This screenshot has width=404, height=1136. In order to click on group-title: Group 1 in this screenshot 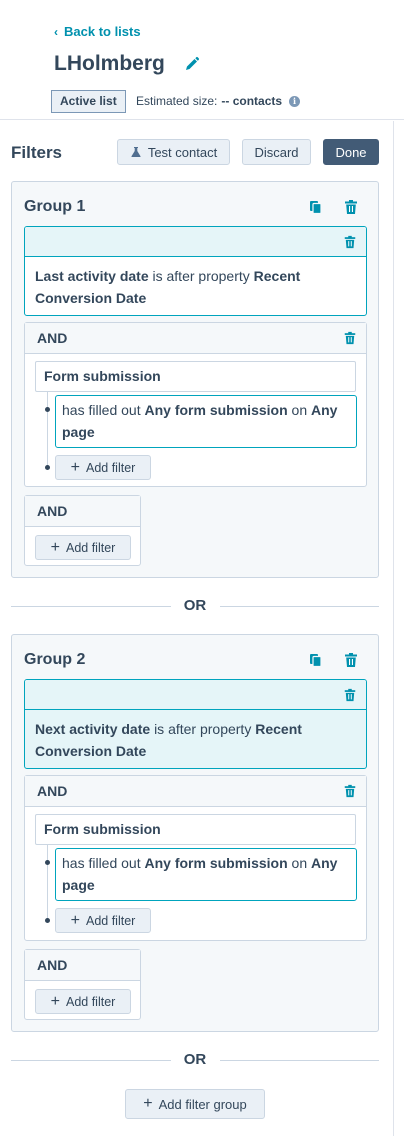, I will do `click(55, 206)`.